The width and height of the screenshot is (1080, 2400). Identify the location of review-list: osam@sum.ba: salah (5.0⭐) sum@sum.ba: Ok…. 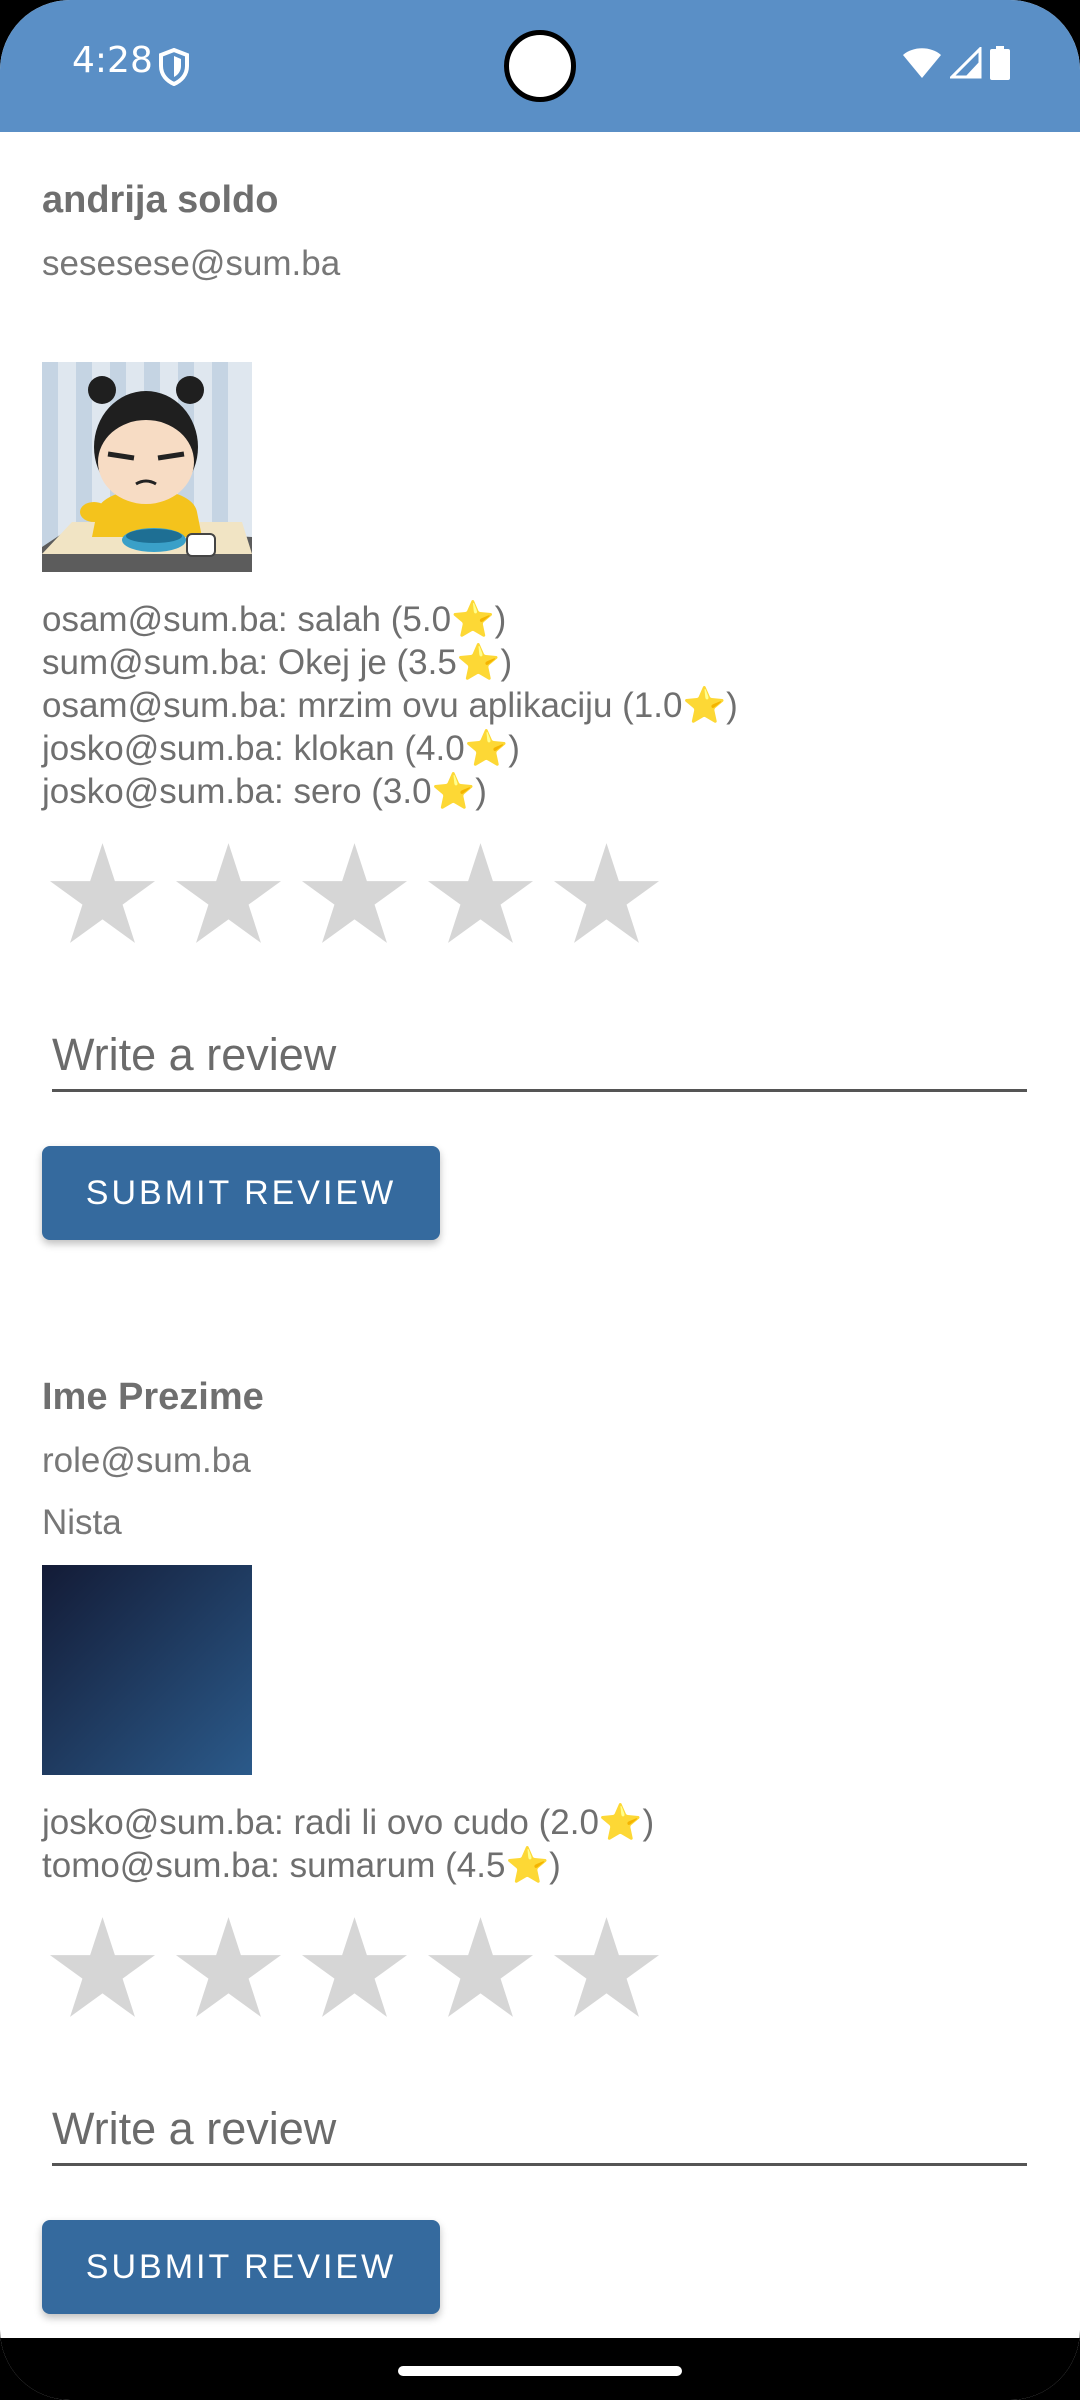
(542, 705).